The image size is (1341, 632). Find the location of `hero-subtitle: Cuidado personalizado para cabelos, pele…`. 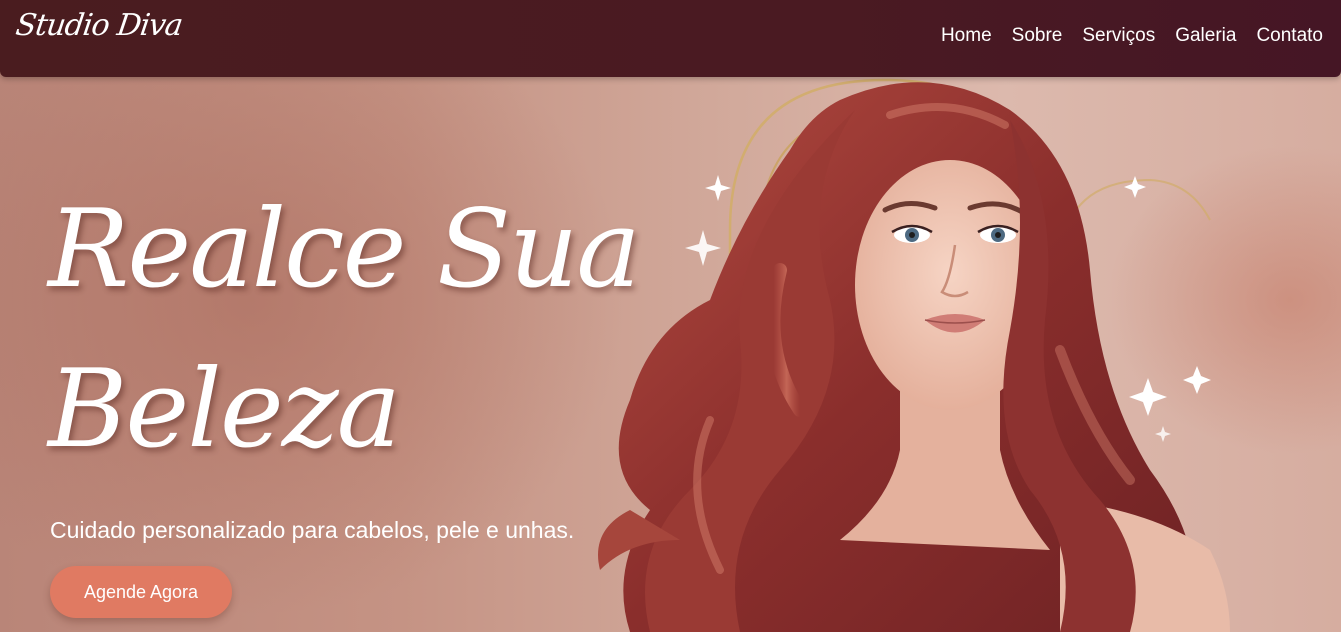

hero-subtitle: Cuidado personalizado para cabelos, pele… is located at coordinates (312, 530).